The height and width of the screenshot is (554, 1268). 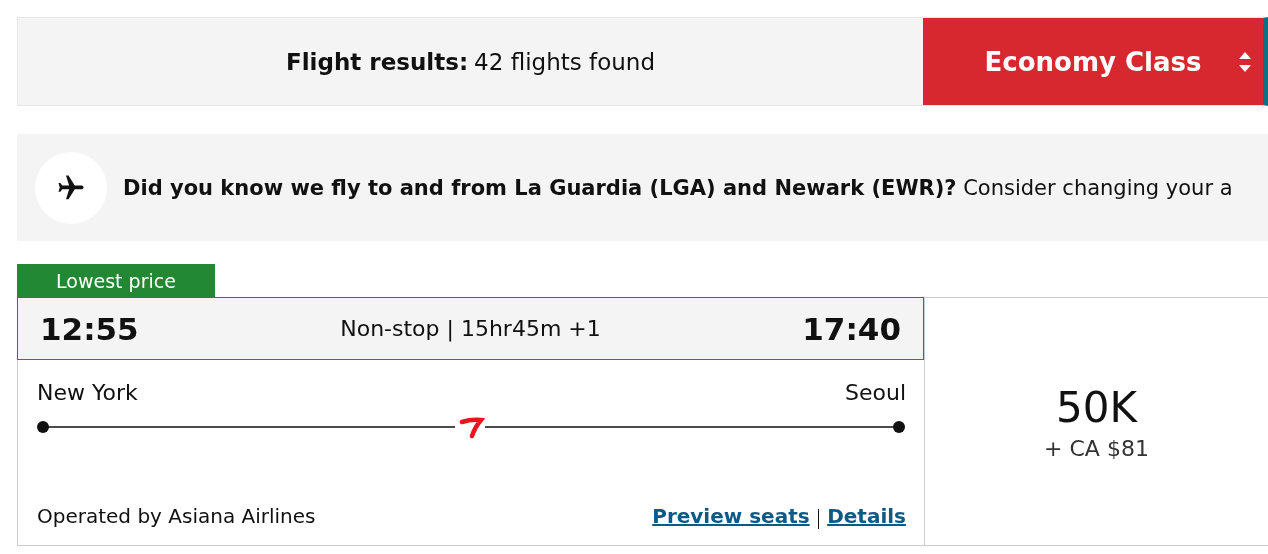 What do you see at coordinates (472, 428) in the screenshot?
I see `airline-logo-icon` at bounding box center [472, 428].